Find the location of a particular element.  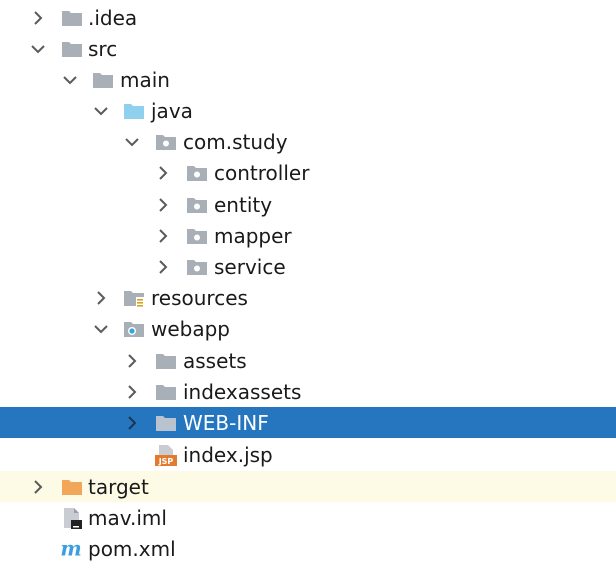

maven-icon: m is located at coordinates (70, 549).